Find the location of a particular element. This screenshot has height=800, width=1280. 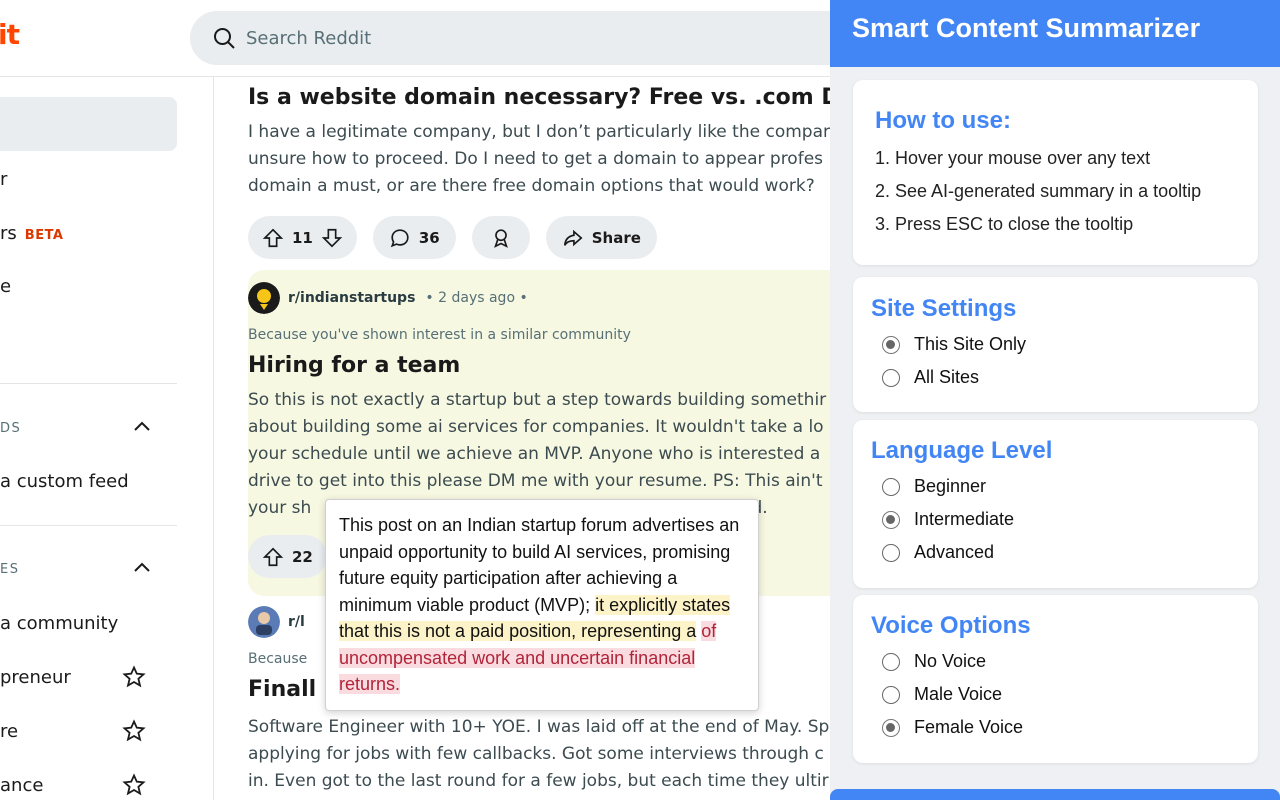

vote-count: 22 is located at coordinates (302, 556).